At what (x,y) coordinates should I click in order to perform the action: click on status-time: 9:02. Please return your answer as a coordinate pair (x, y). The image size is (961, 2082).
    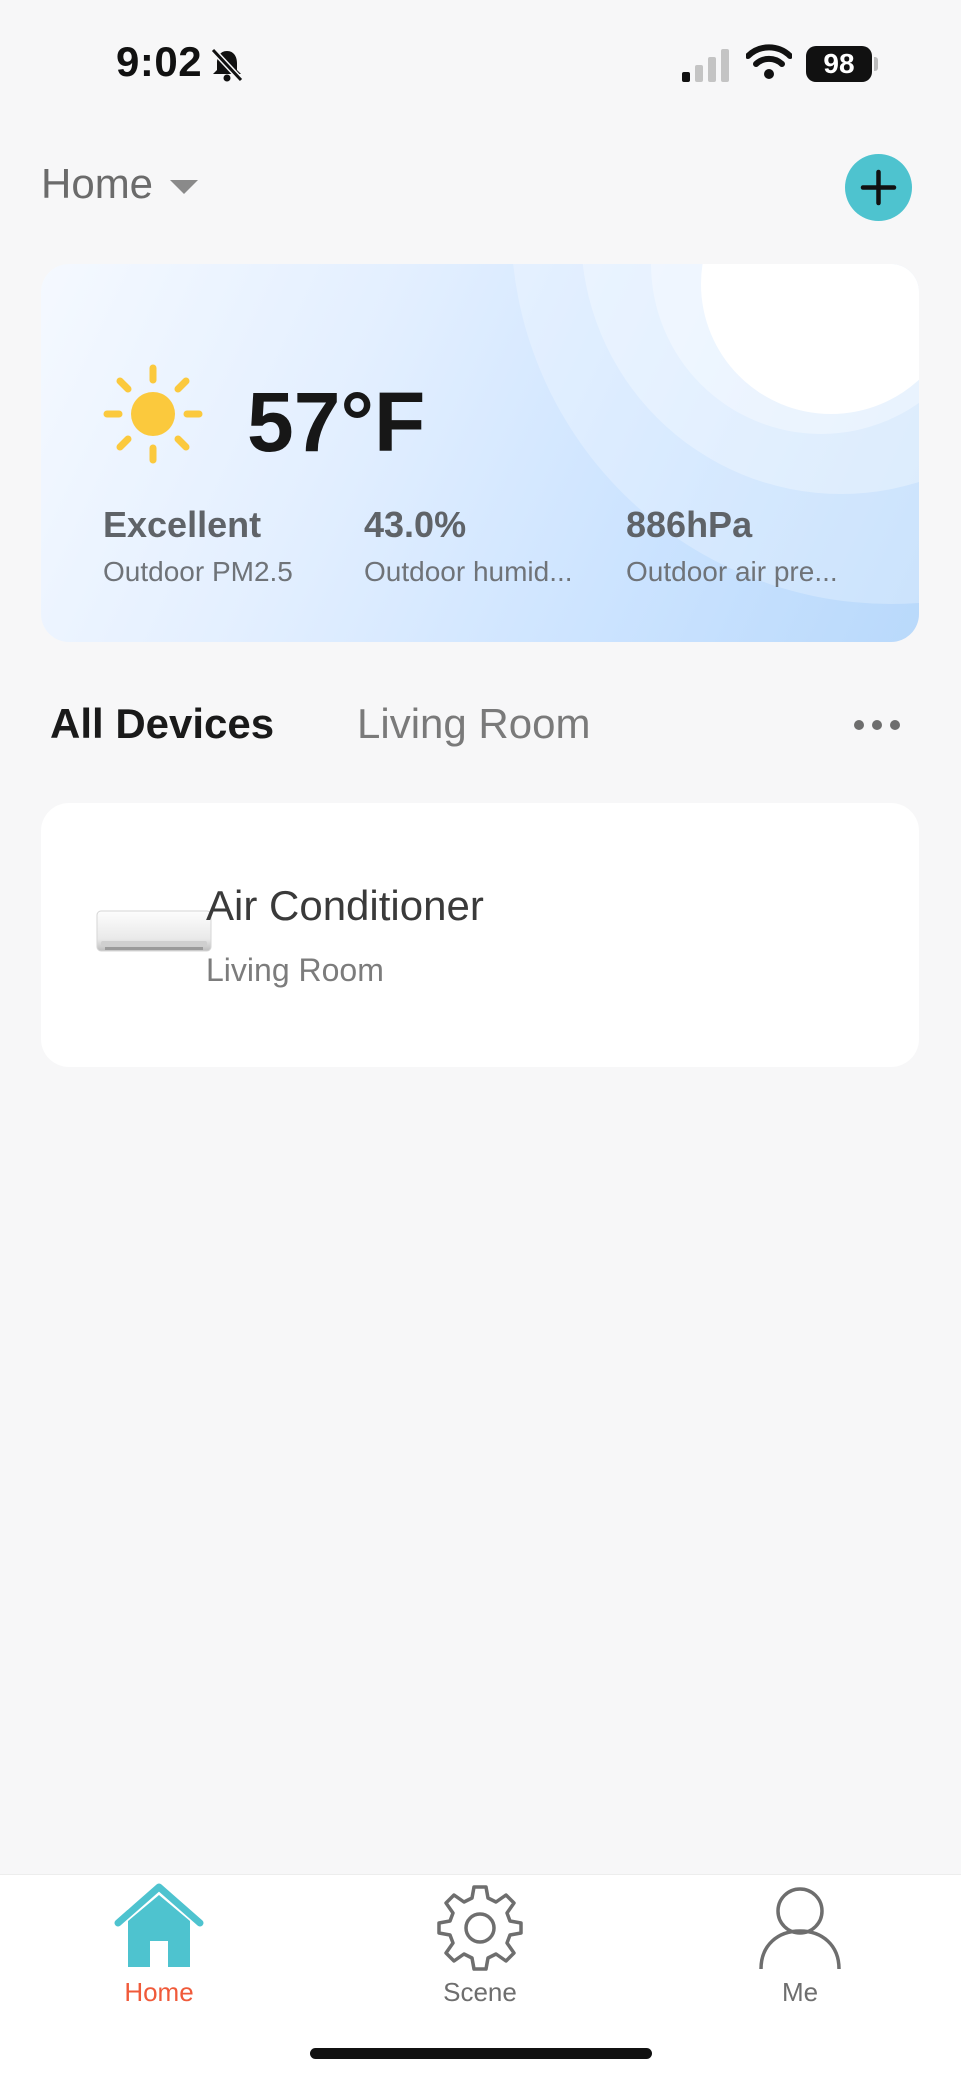
    Looking at the image, I should click on (159, 61).